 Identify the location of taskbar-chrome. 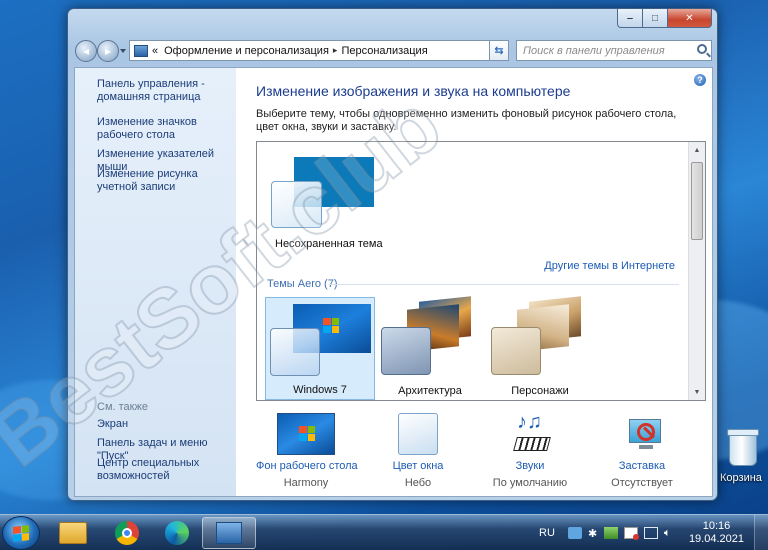
(127, 533).